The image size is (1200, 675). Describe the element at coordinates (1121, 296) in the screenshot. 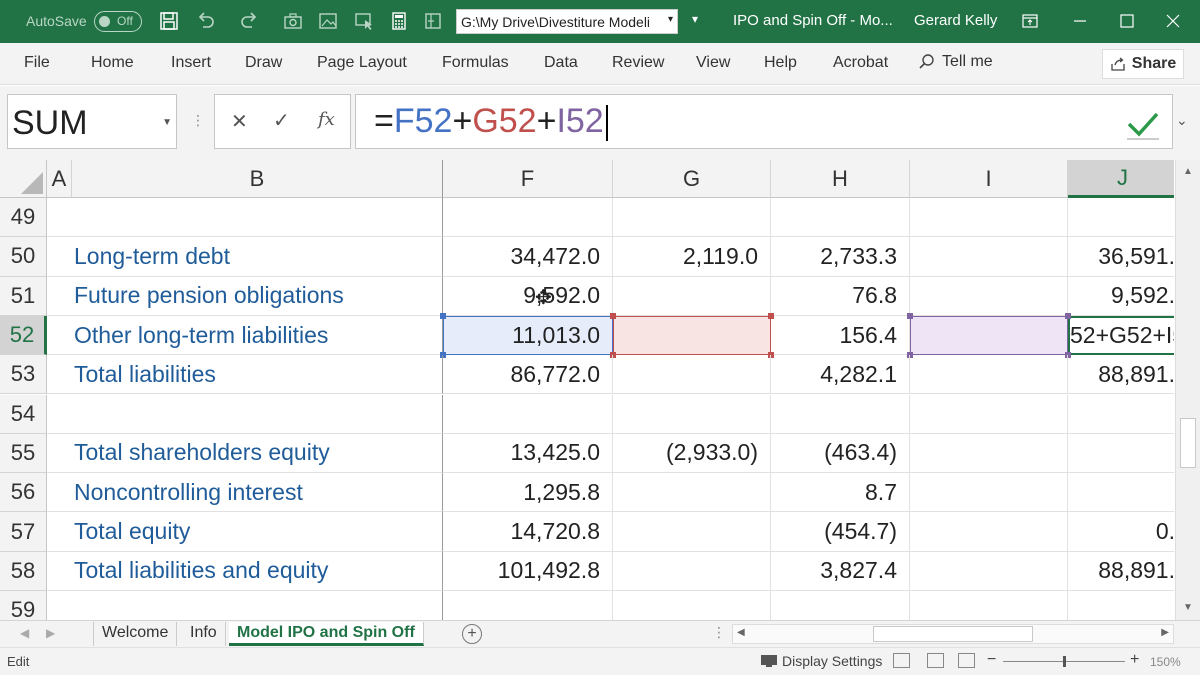

I see `cell-j: 9,592.` at that location.